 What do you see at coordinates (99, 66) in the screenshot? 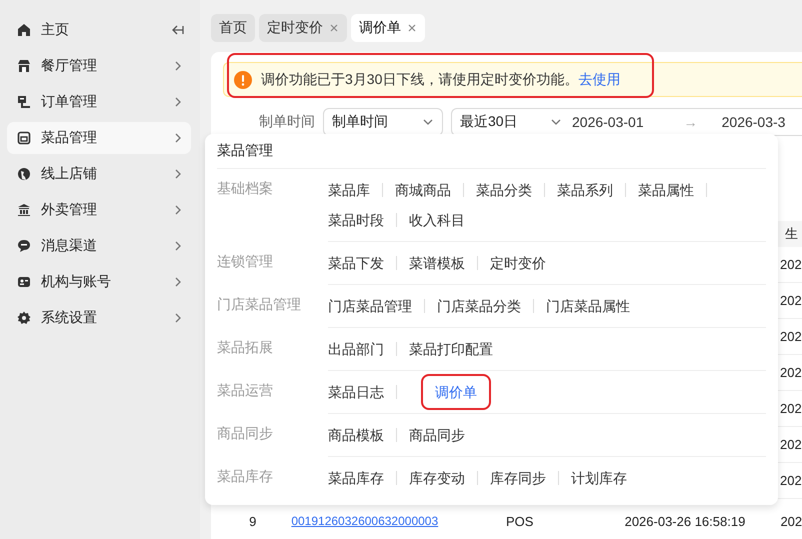
I see `sidebar-item: 餐厅管理` at bounding box center [99, 66].